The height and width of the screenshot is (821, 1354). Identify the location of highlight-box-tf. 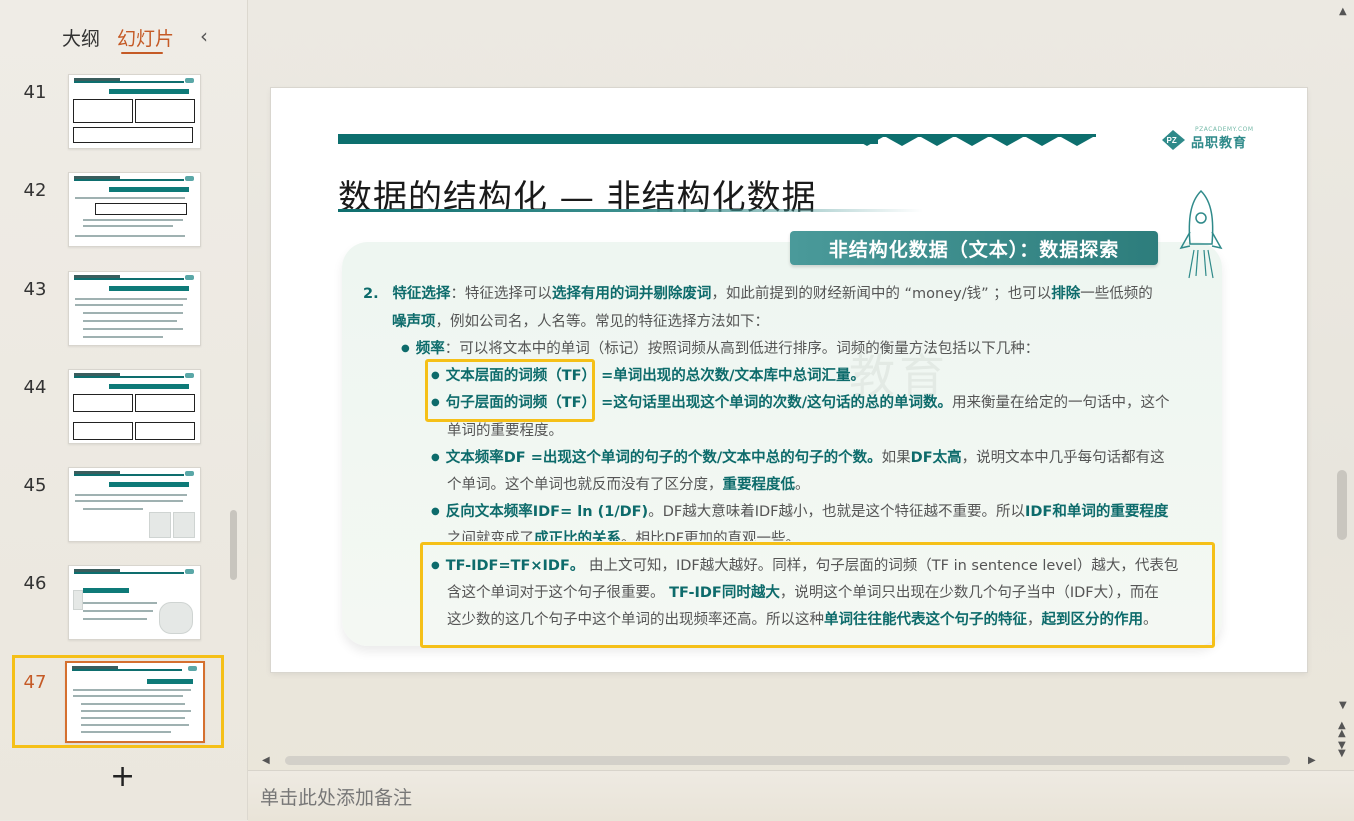
(510, 390).